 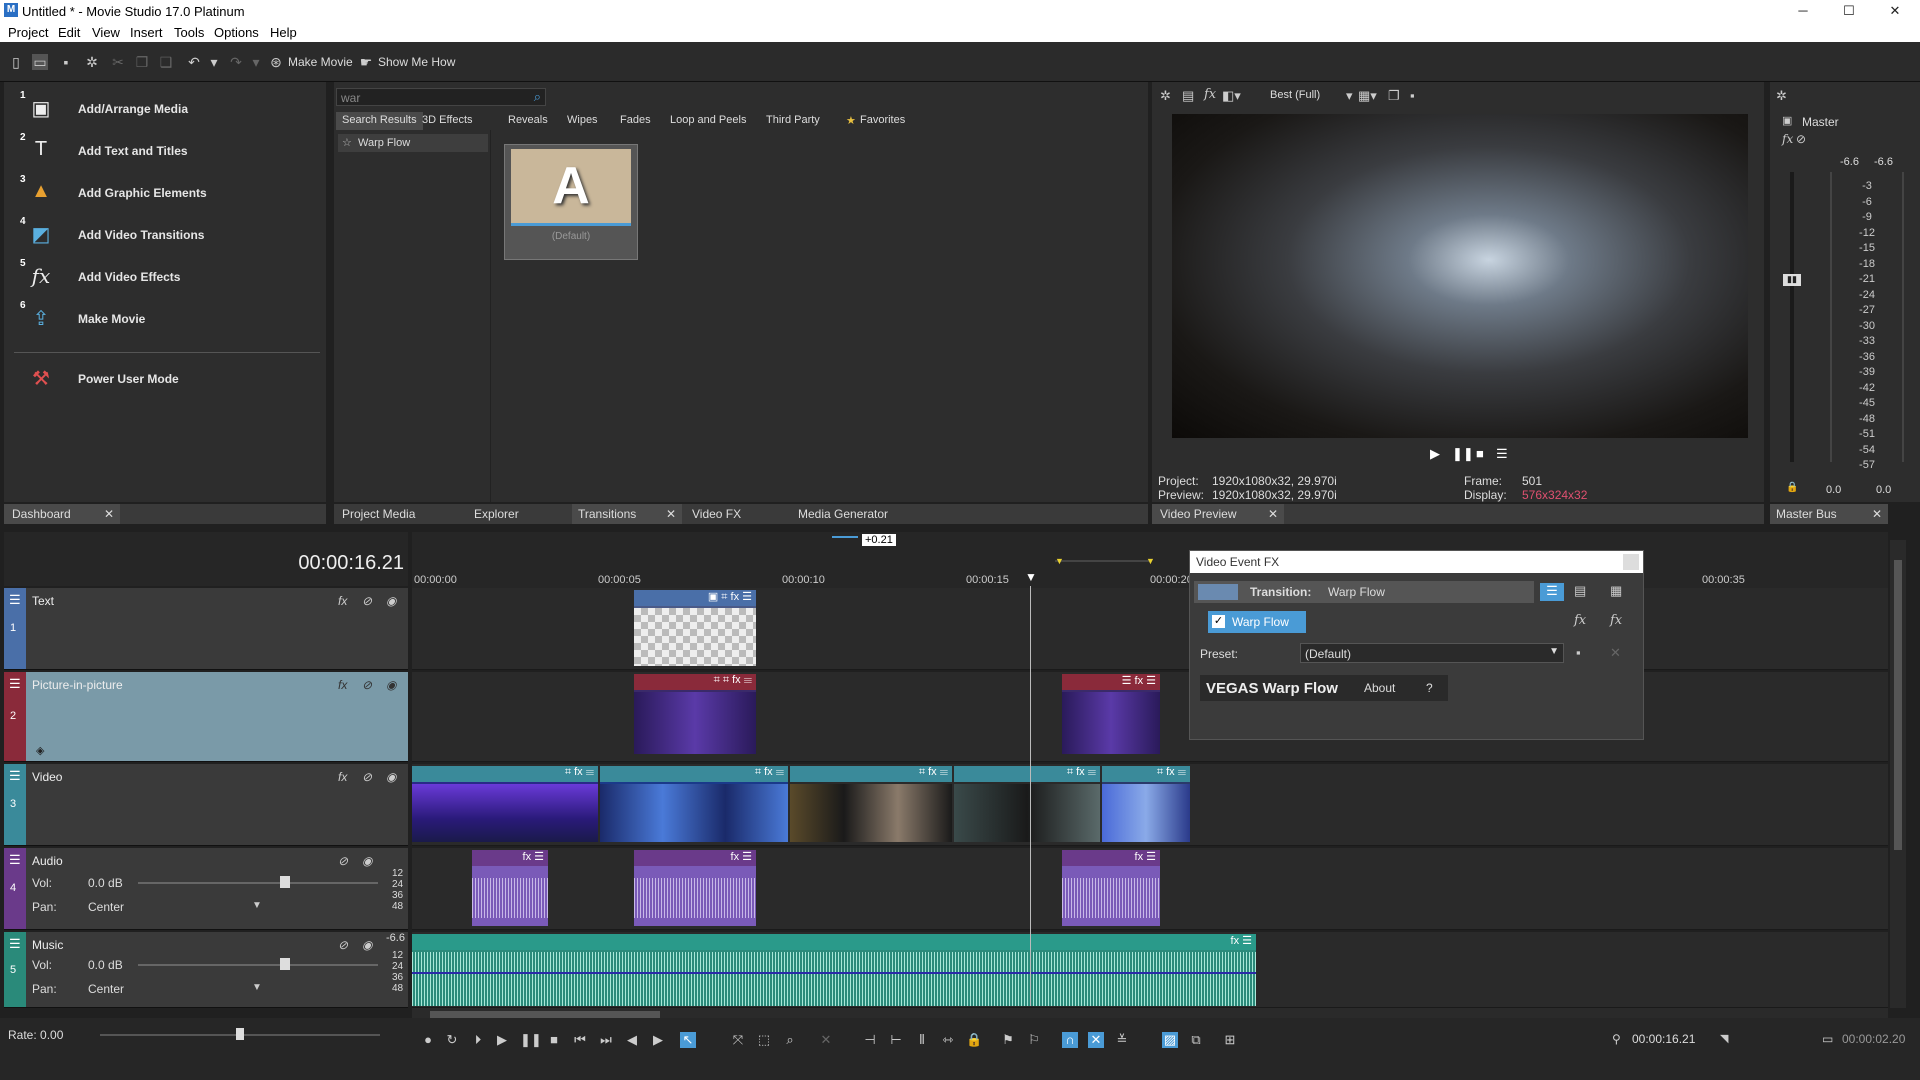 What do you see at coordinates (528, 120) in the screenshot?
I see `tab-reveals: Reveals` at bounding box center [528, 120].